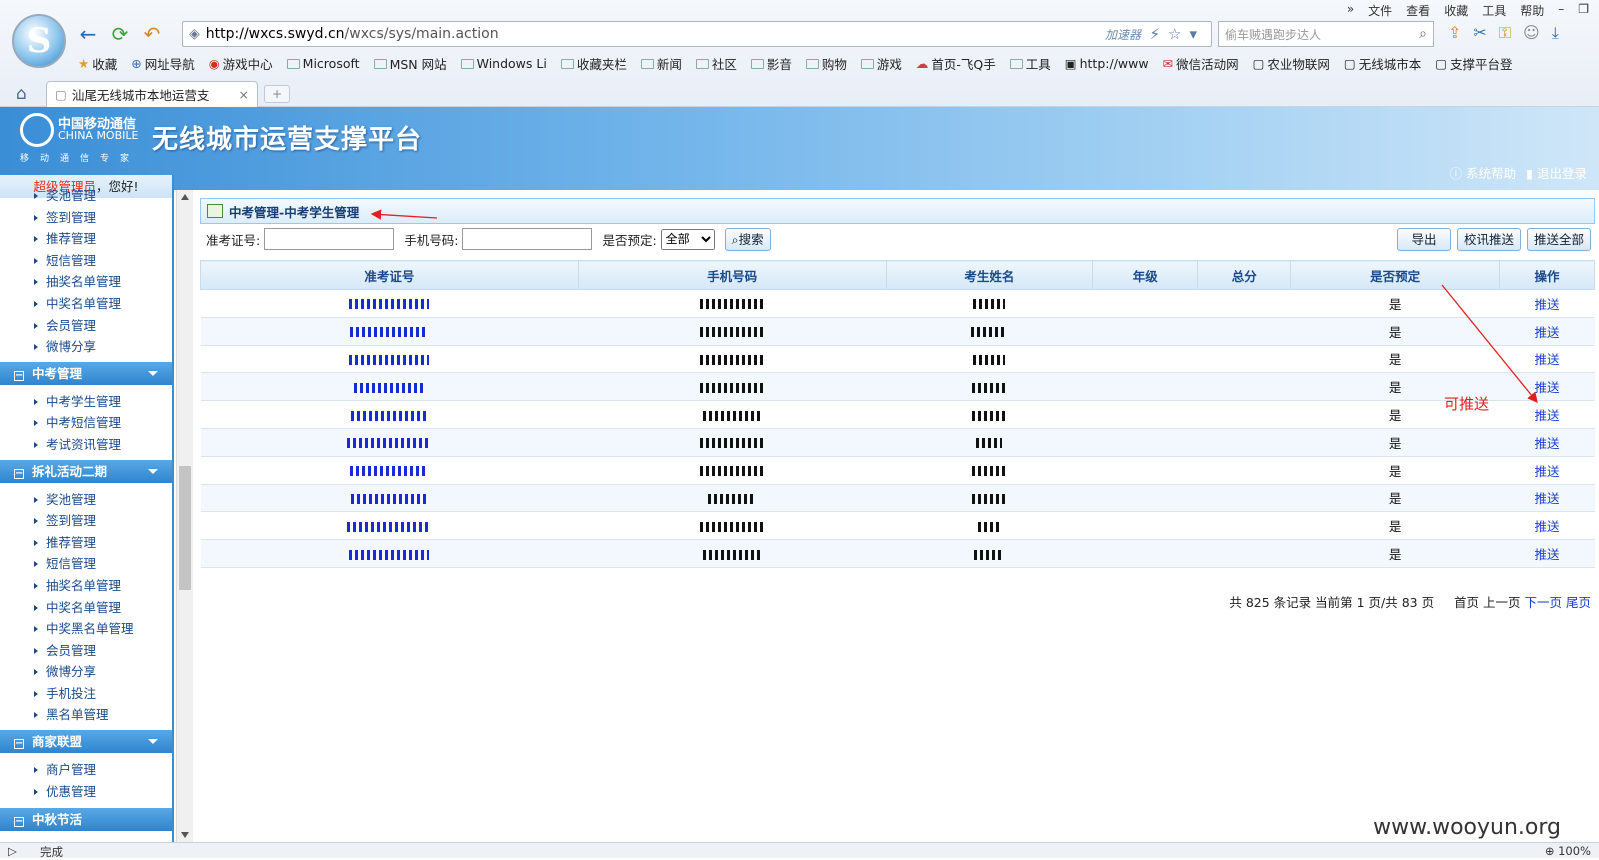 Image resolution: width=1599 pixels, height=860 pixels. I want to click on smile-icon: ☺, so click(1531, 33).